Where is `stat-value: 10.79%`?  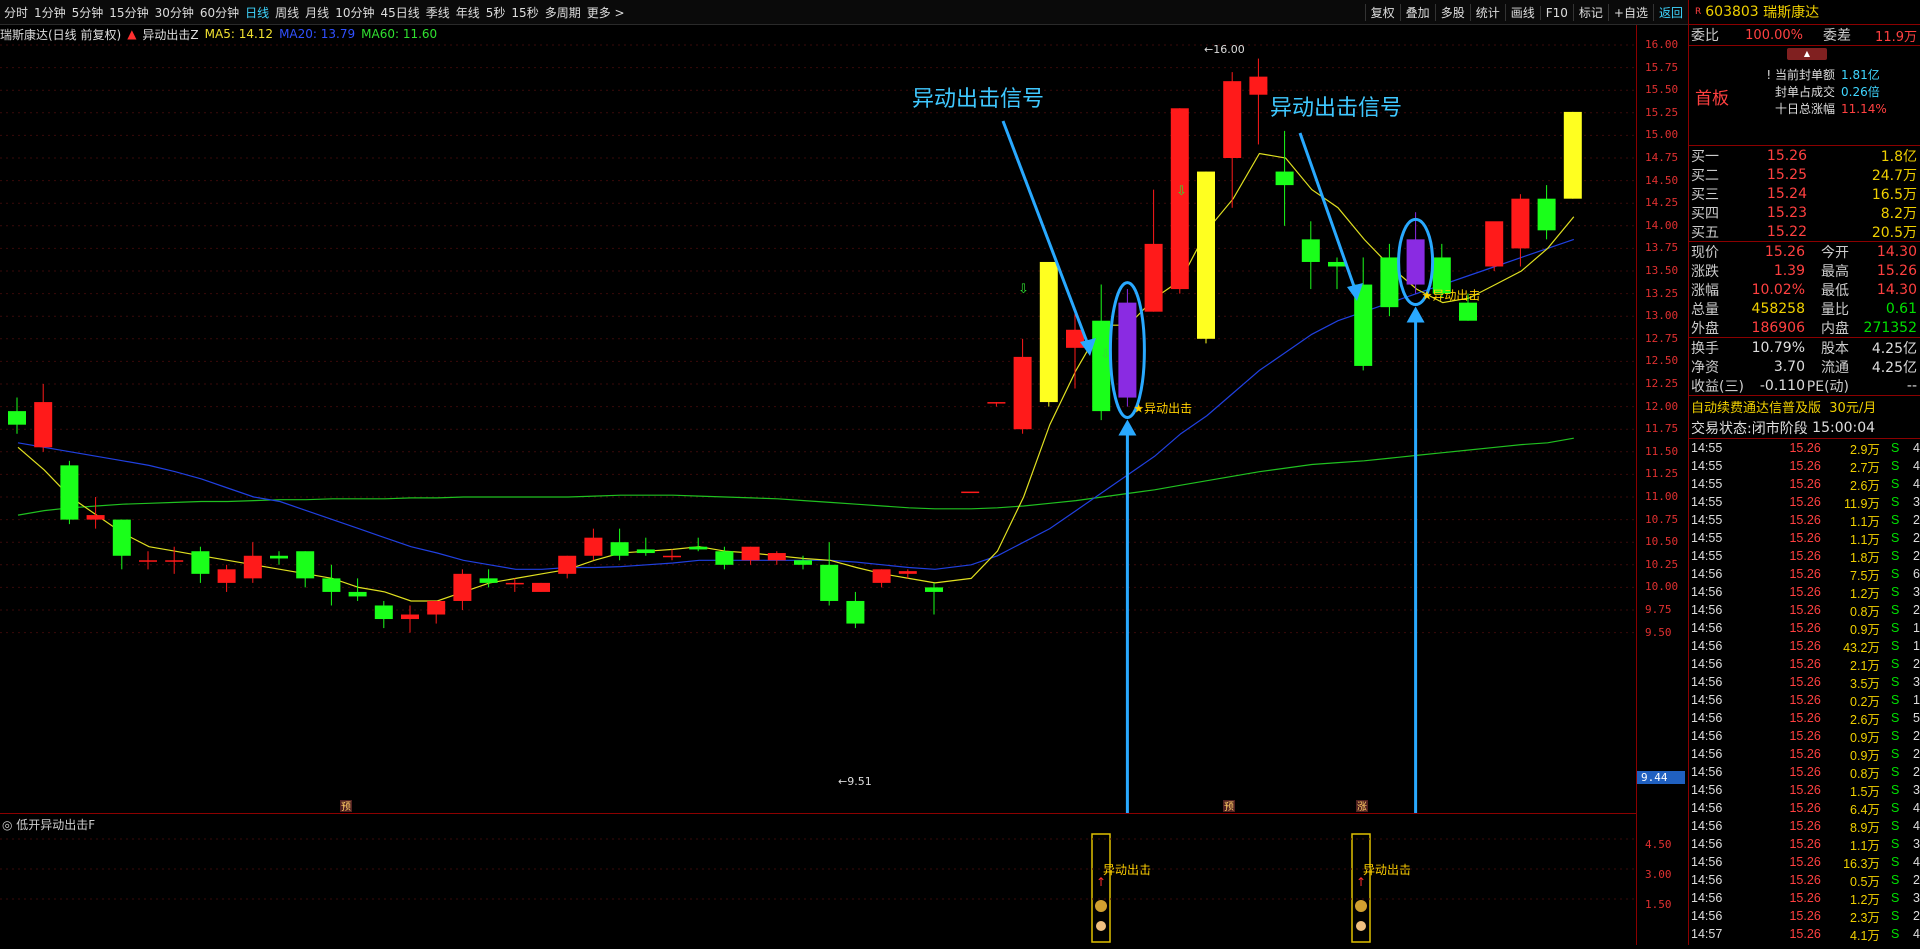
stat-value: 10.79% is located at coordinates (1778, 347).